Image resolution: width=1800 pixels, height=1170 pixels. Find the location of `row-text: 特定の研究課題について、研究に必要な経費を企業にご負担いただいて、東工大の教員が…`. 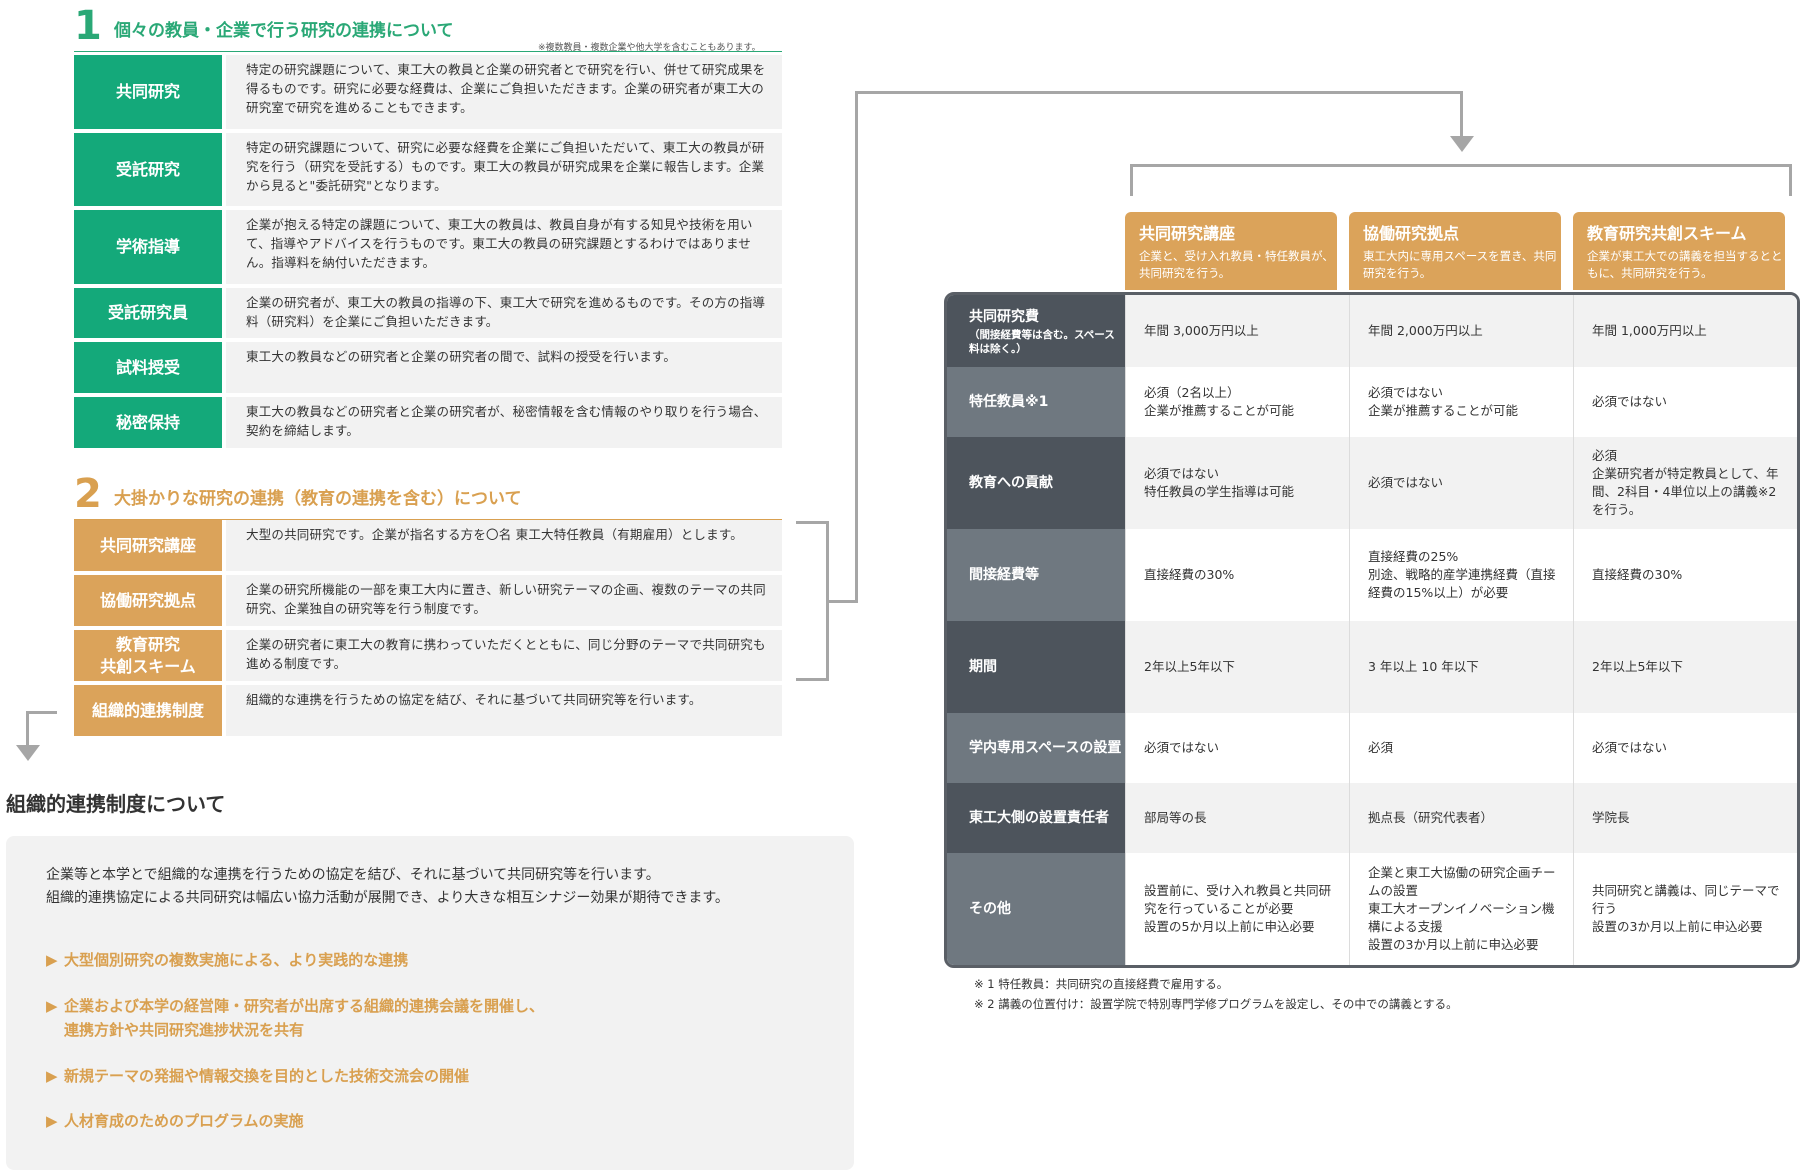

row-text: 特定の研究課題について、研究に必要な経費を企業にご負担いただいて、東工大の教員が… is located at coordinates (504, 169).